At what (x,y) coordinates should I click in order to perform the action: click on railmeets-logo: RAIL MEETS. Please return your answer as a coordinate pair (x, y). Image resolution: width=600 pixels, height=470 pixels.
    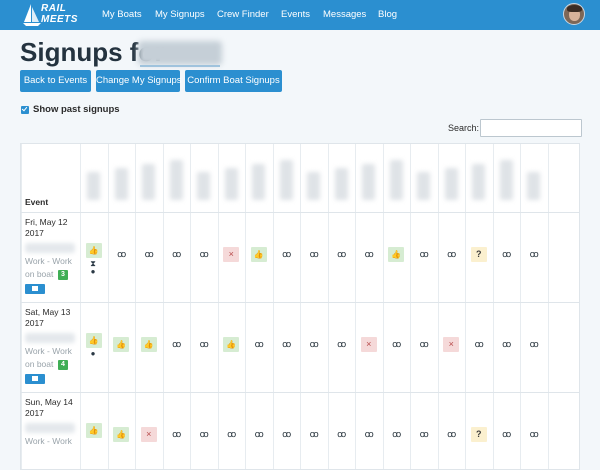
    Looking at the image, I should click on (57, 15).